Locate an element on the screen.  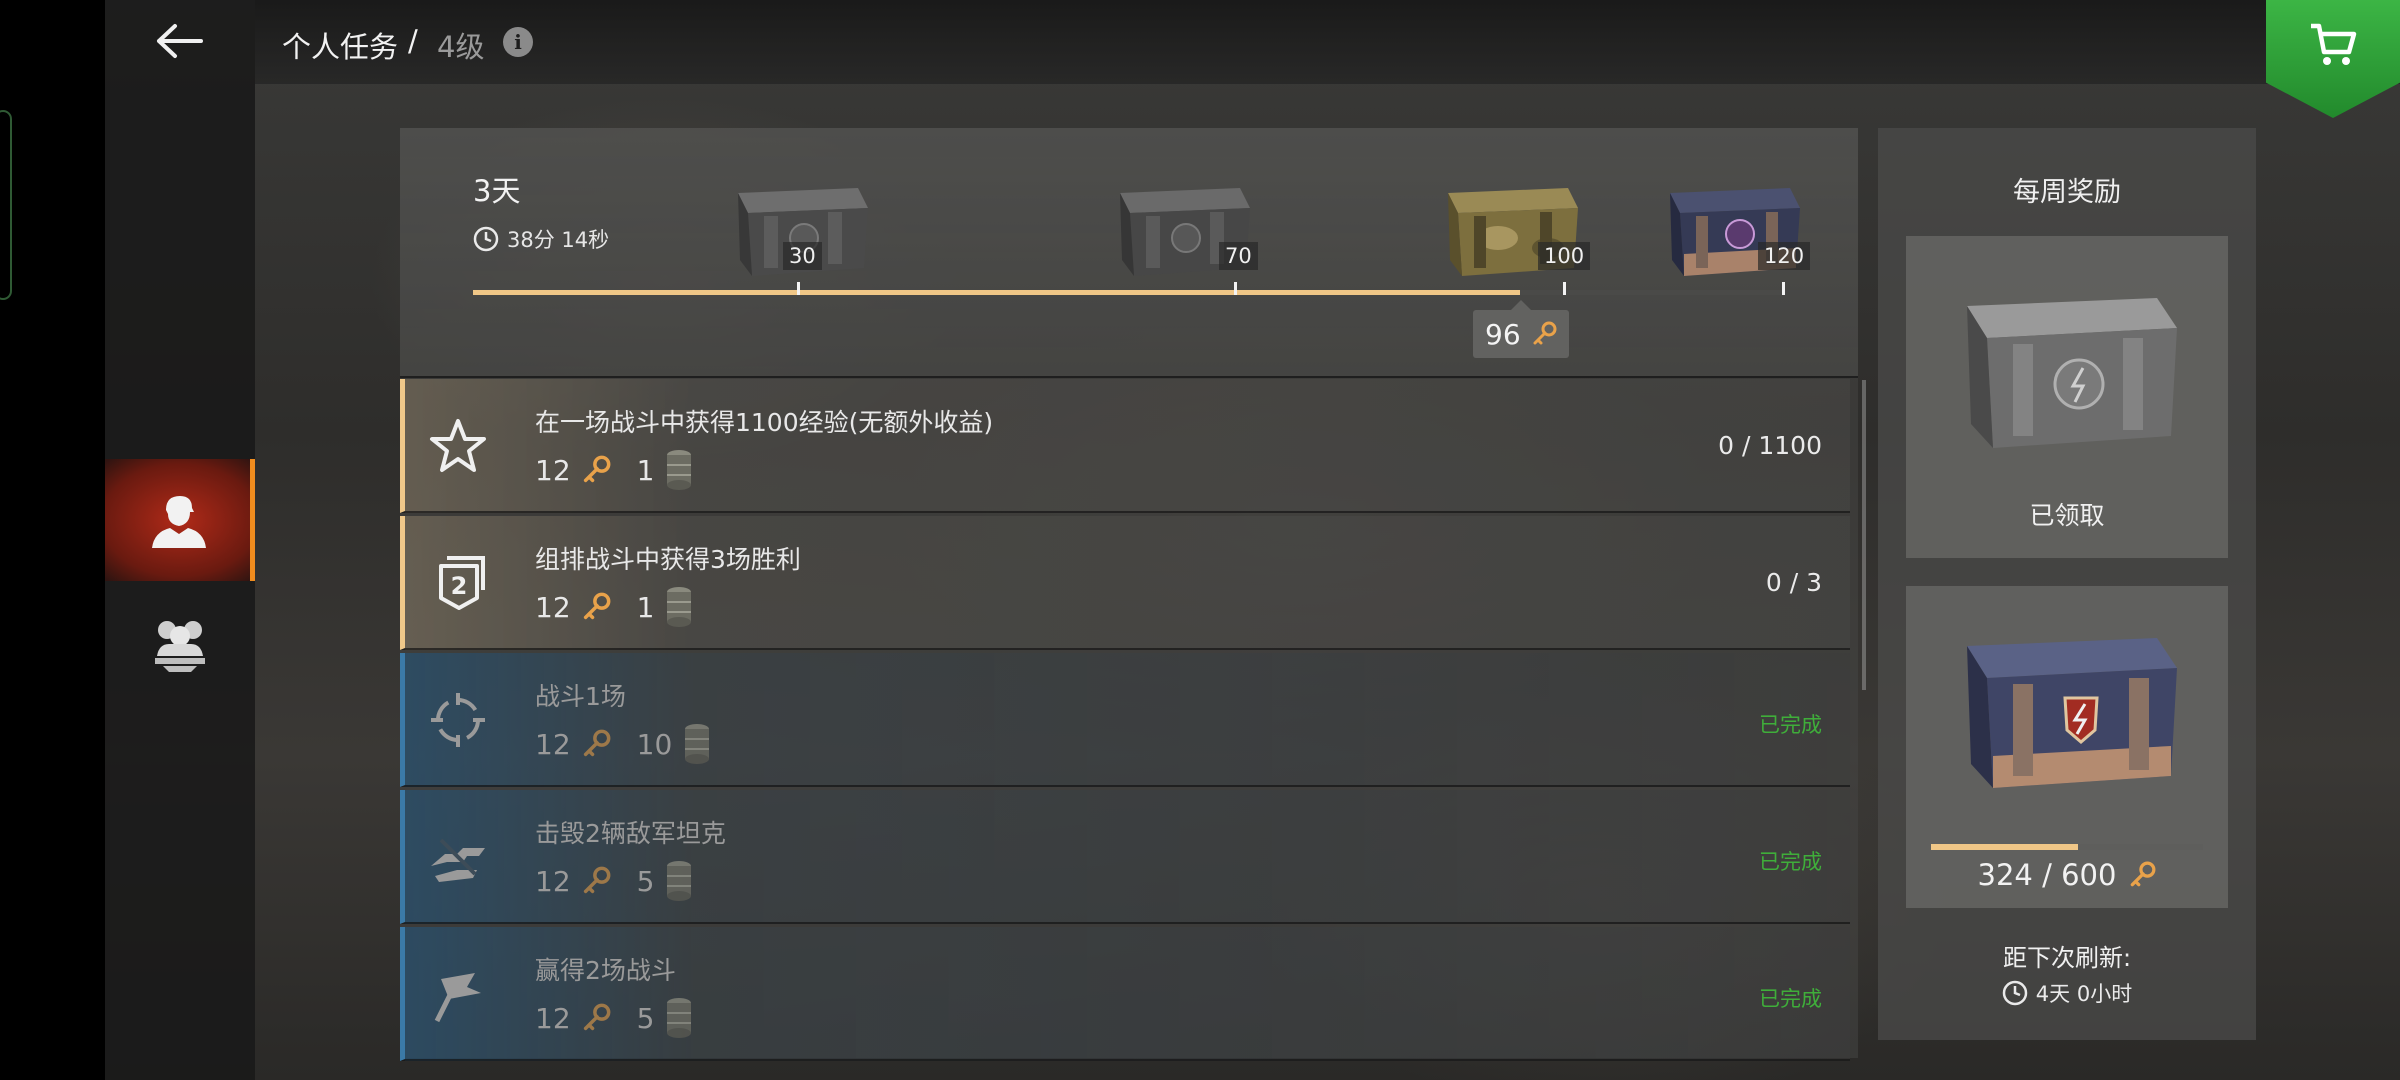
svg-text: 2 is located at coordinates (459, 586).